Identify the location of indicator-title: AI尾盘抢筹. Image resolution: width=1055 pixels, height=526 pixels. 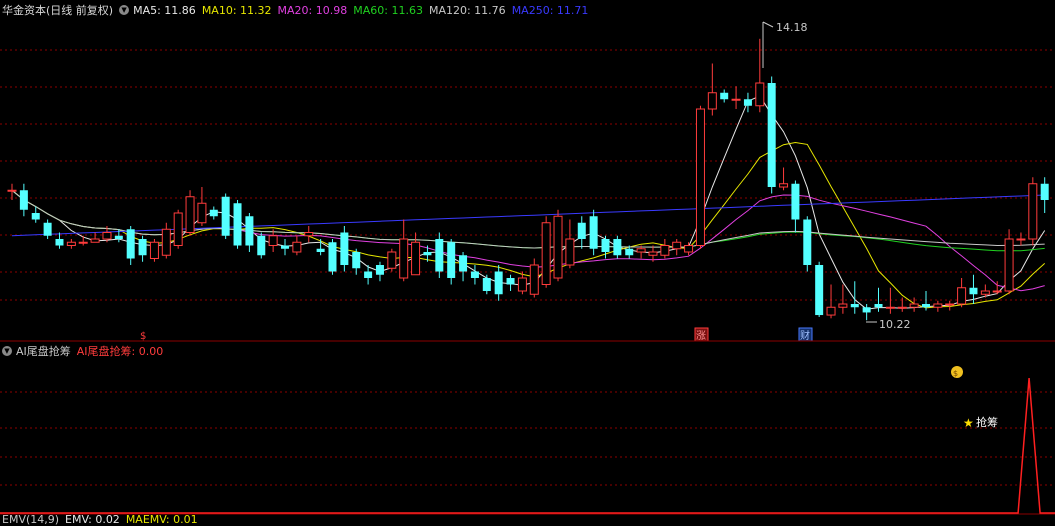
(43, 351).